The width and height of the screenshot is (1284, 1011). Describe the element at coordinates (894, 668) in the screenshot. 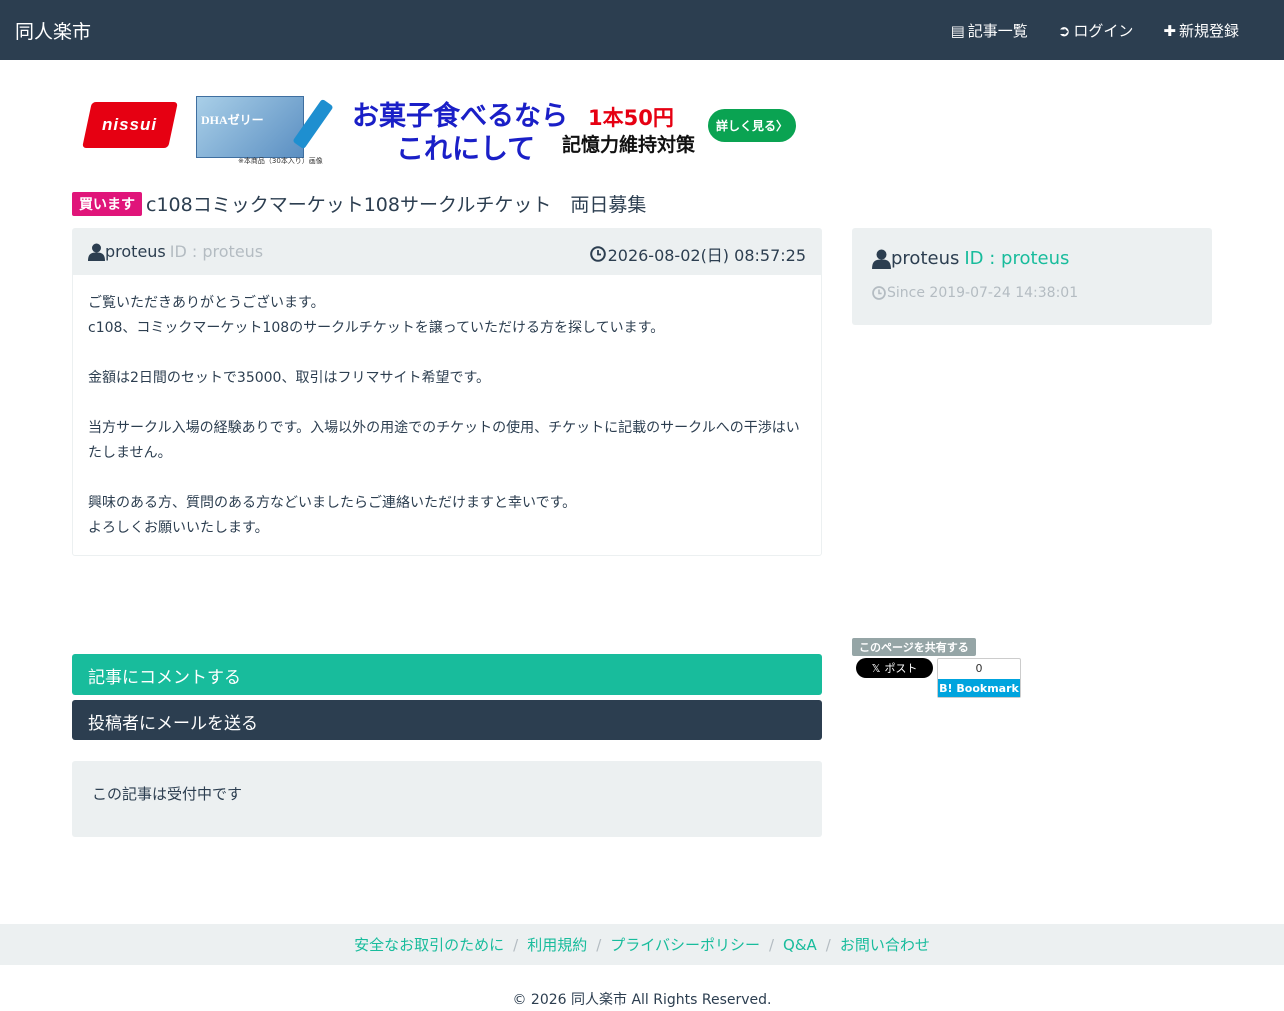

I see `x-post-button: 𝕏 ポスト` at that location.